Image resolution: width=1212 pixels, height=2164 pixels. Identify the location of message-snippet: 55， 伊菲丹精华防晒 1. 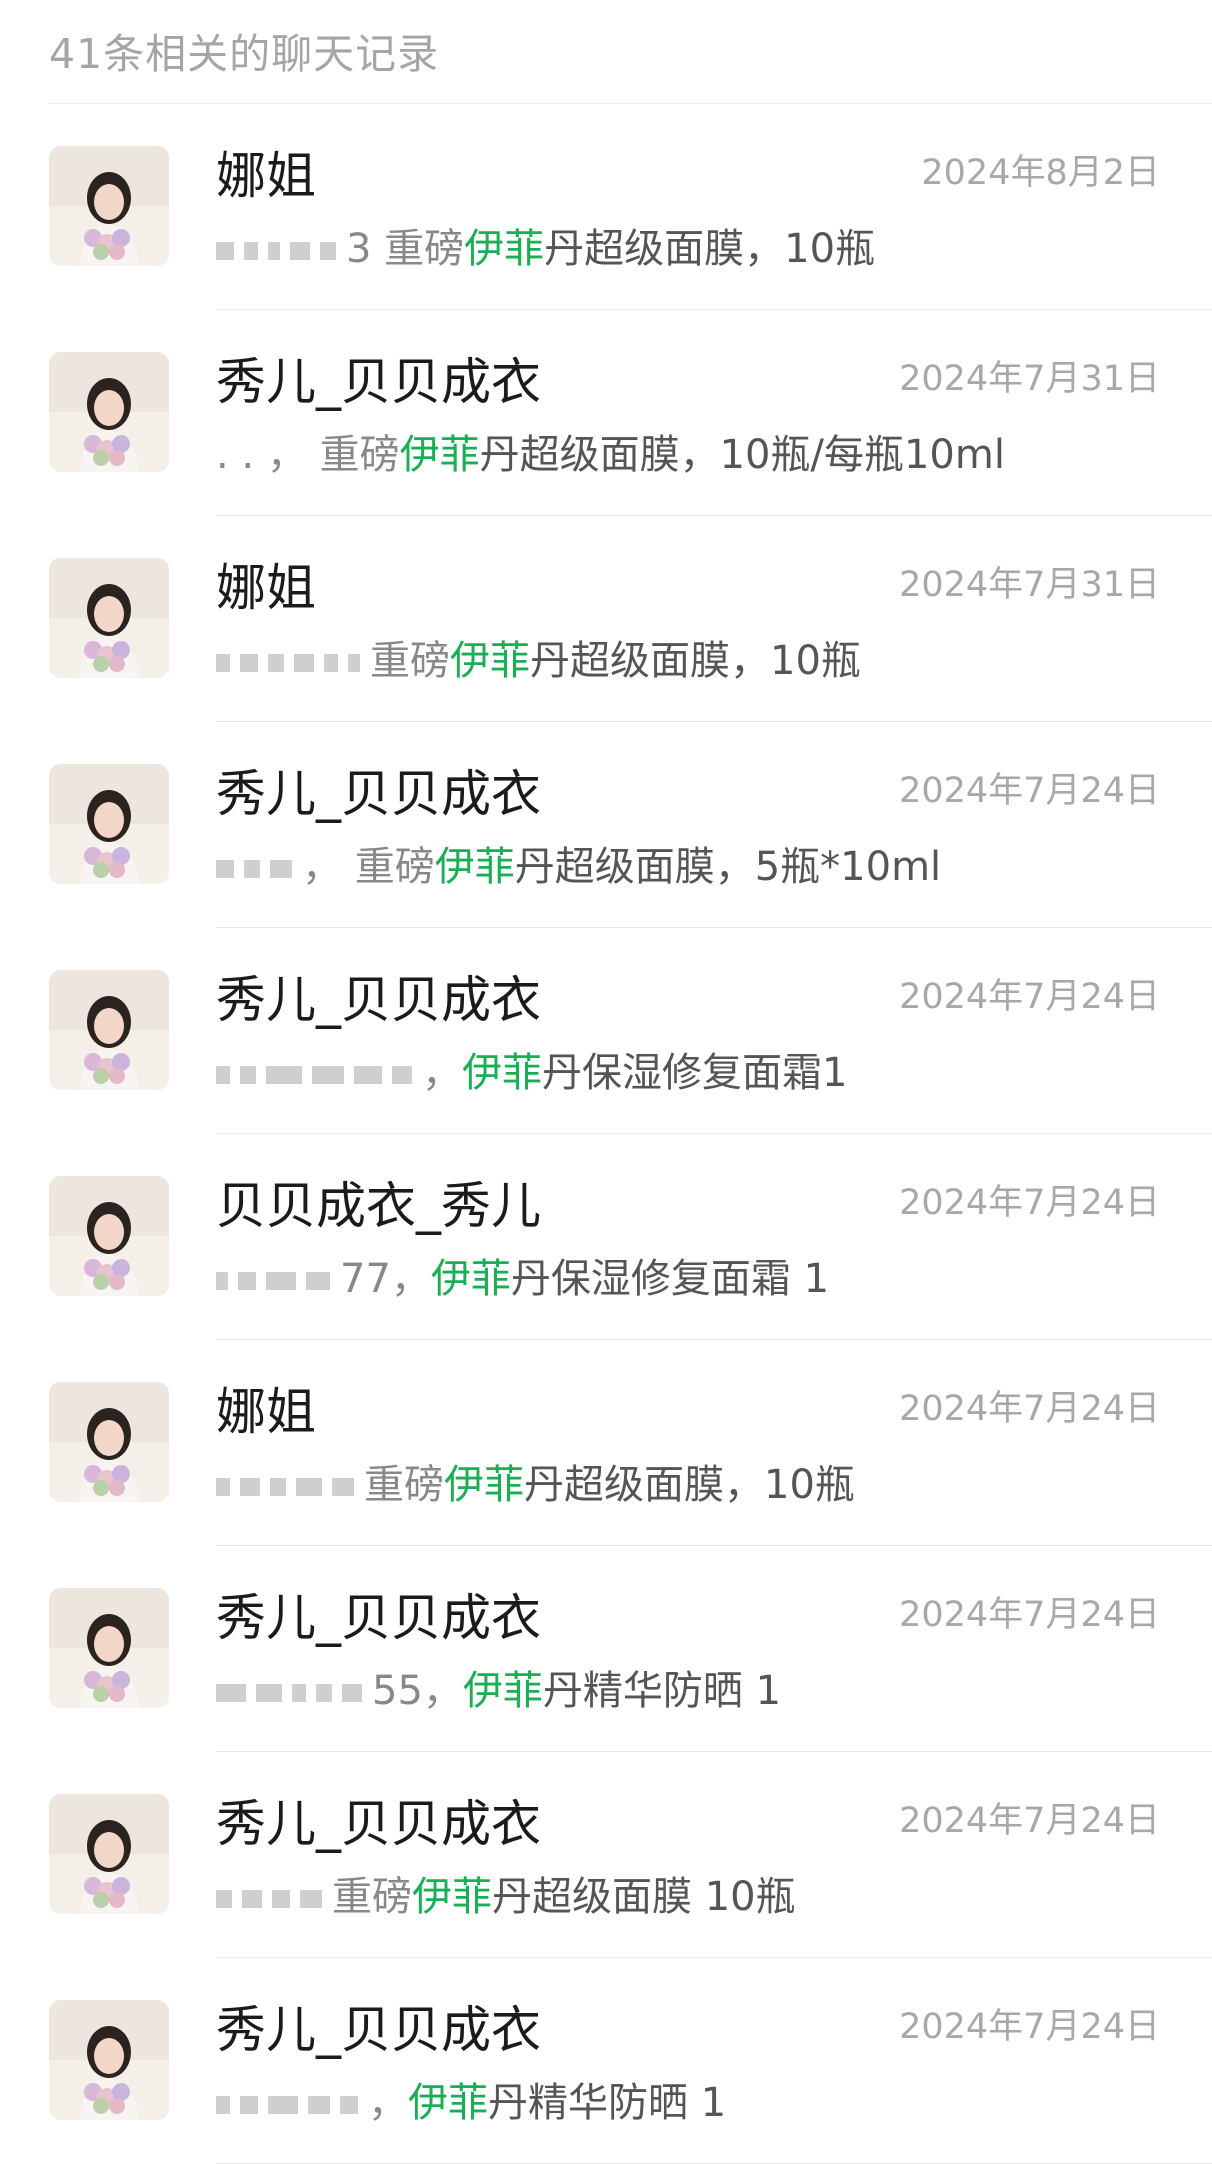
(498, 1687).